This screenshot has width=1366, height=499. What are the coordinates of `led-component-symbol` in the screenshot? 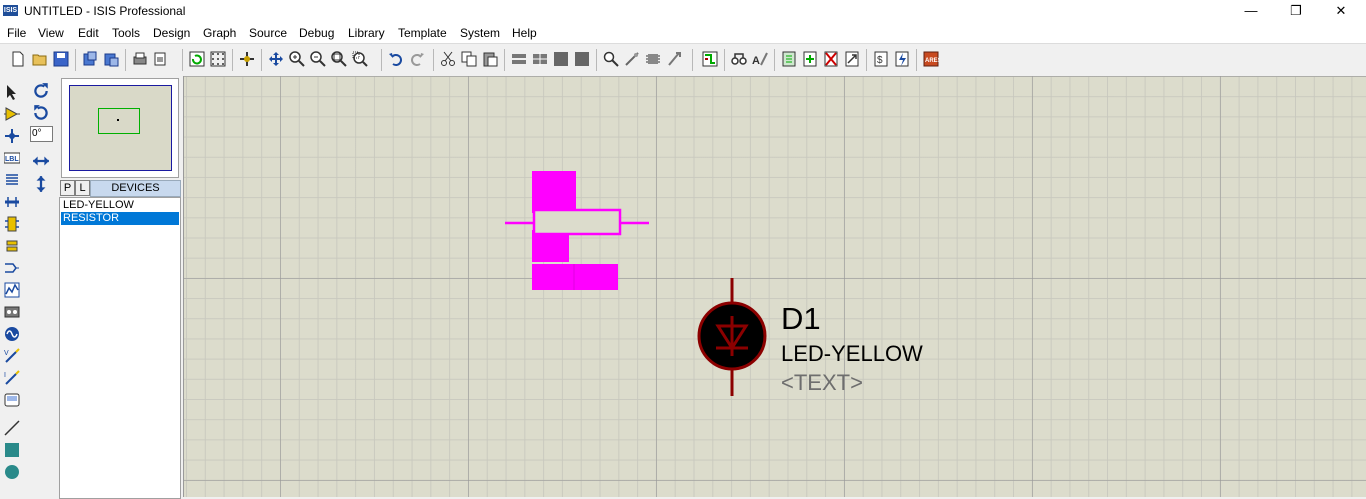 It's located at (734, 337).